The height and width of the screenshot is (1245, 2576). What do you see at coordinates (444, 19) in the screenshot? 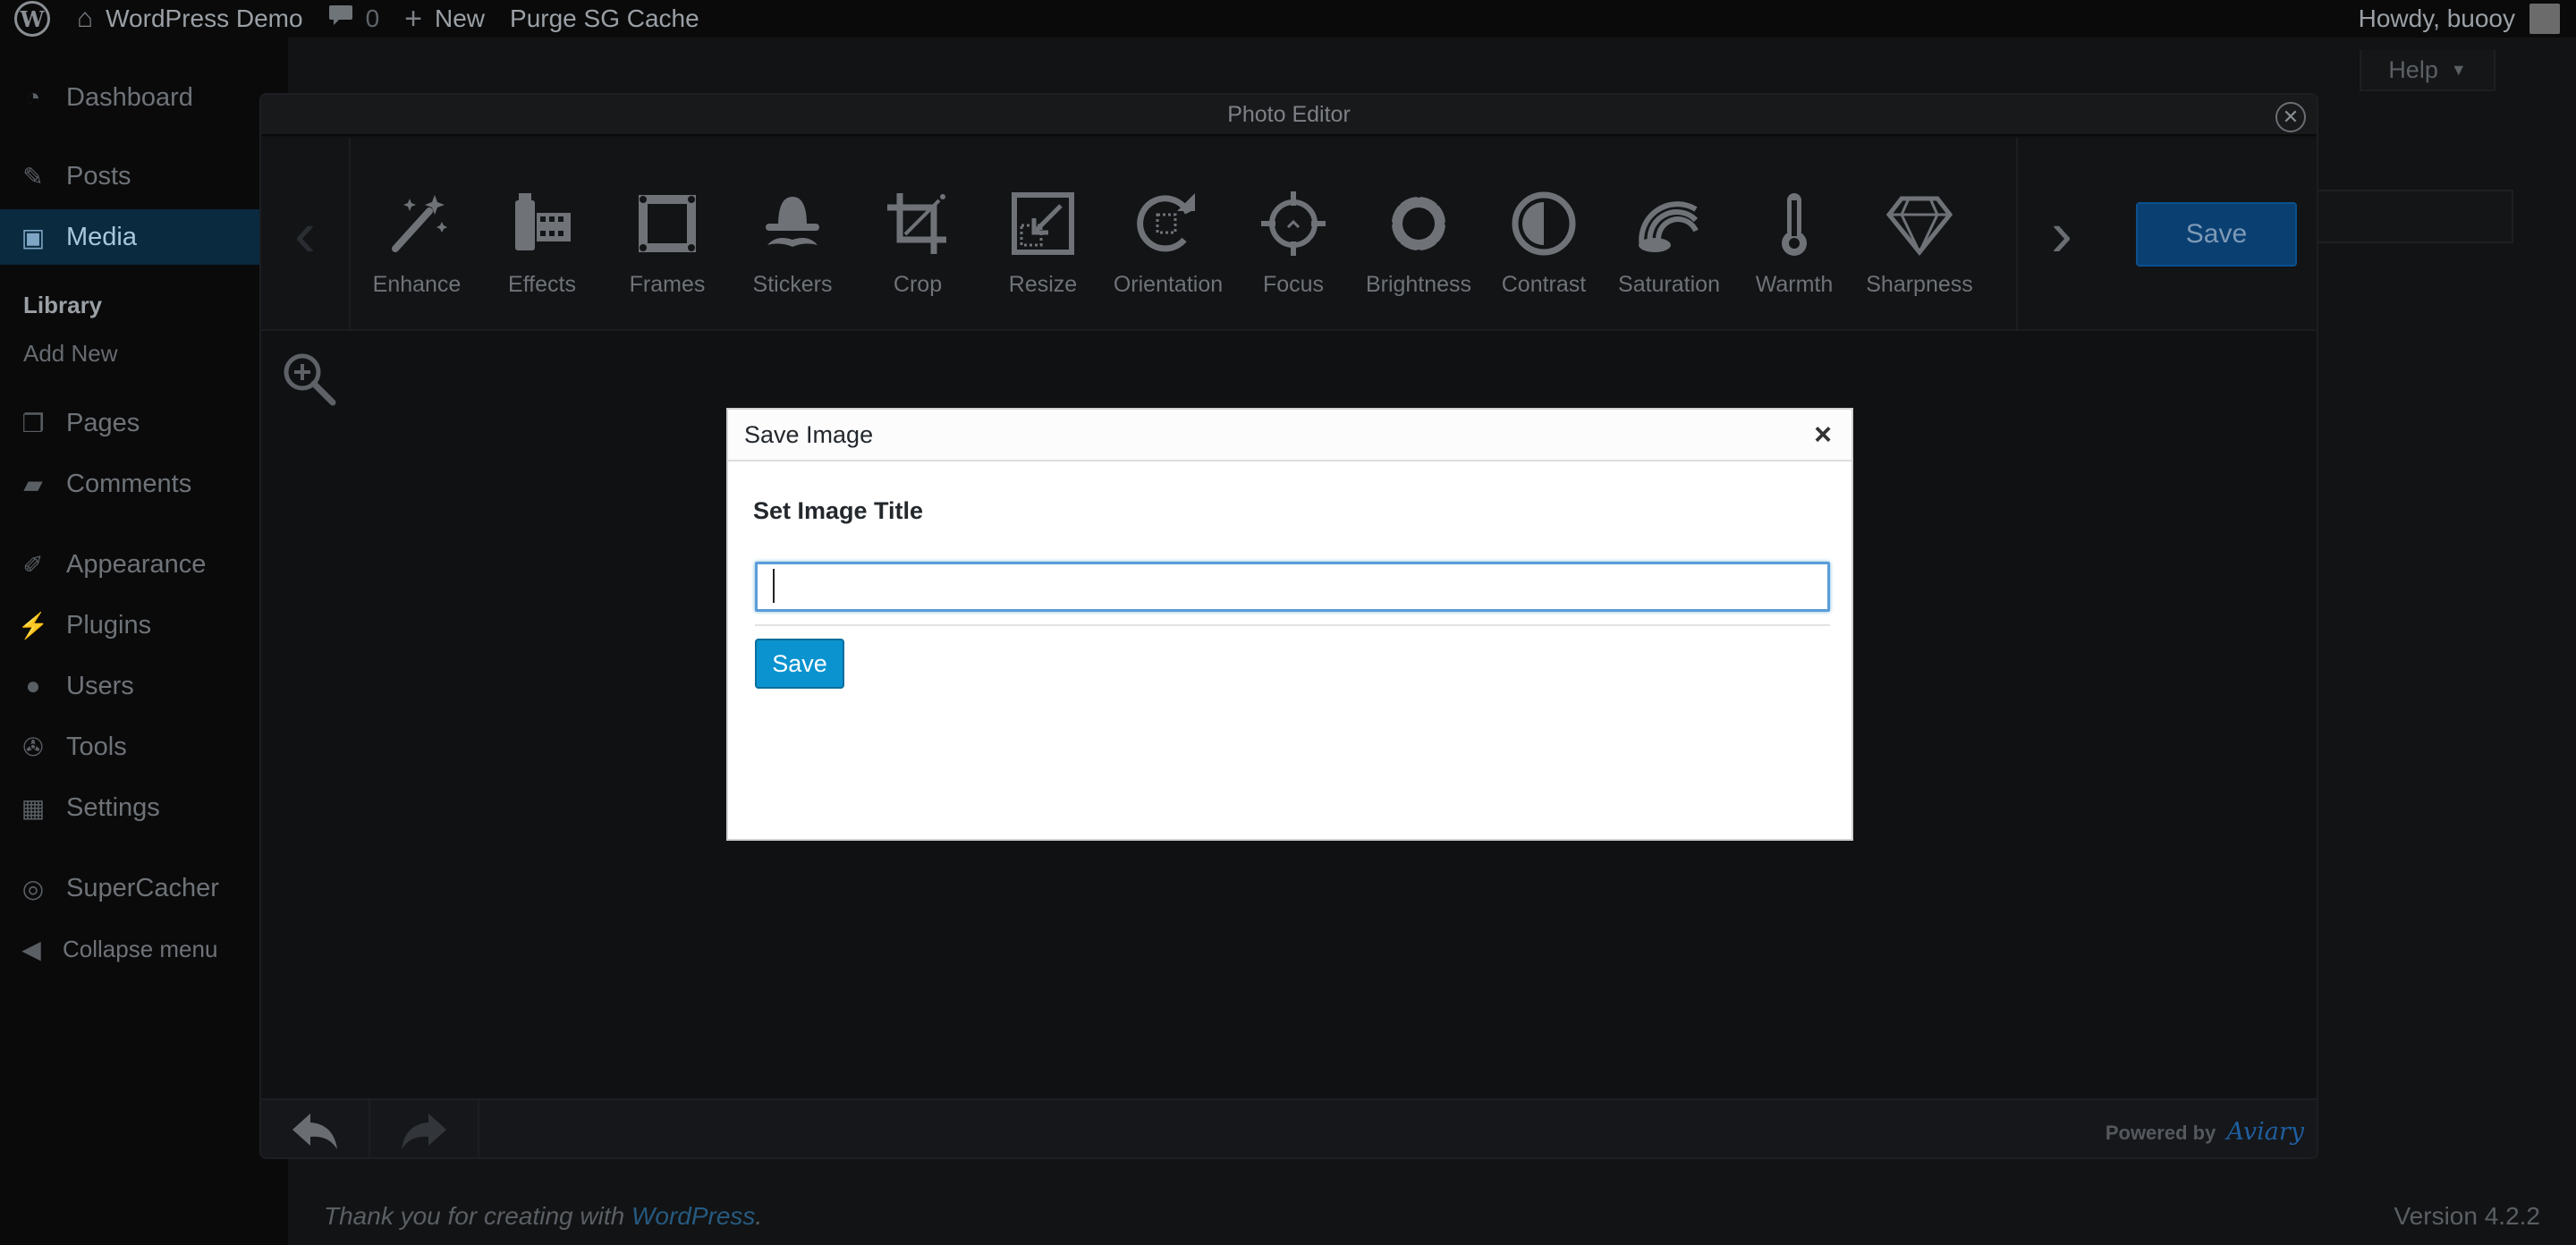
I see `new-content-link: + New` at bounding box center [444, 19].